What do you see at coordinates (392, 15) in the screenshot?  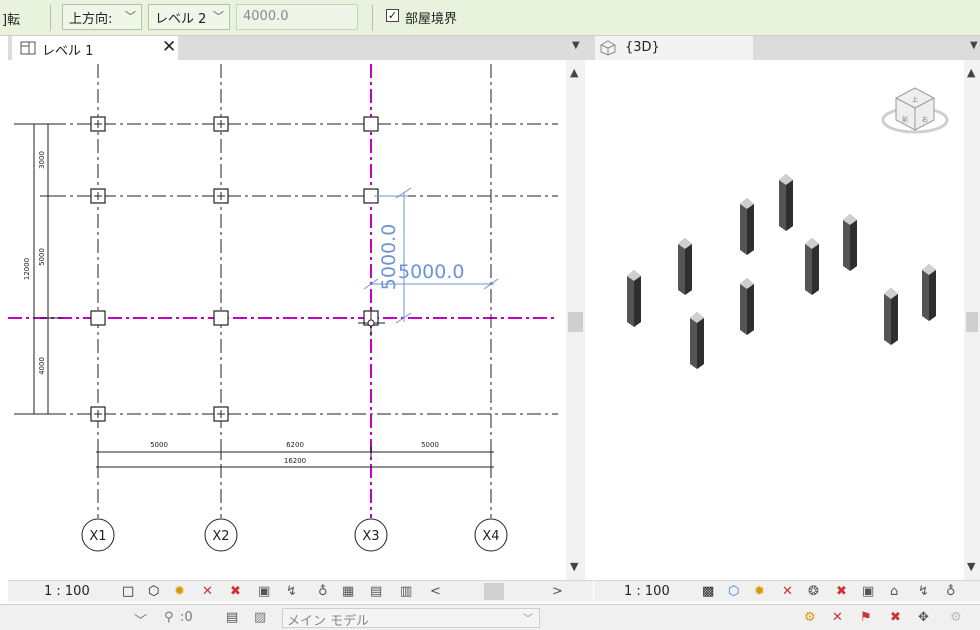 I see `room-bounding-checkbox: ✓` at bounding box center [392, 15].